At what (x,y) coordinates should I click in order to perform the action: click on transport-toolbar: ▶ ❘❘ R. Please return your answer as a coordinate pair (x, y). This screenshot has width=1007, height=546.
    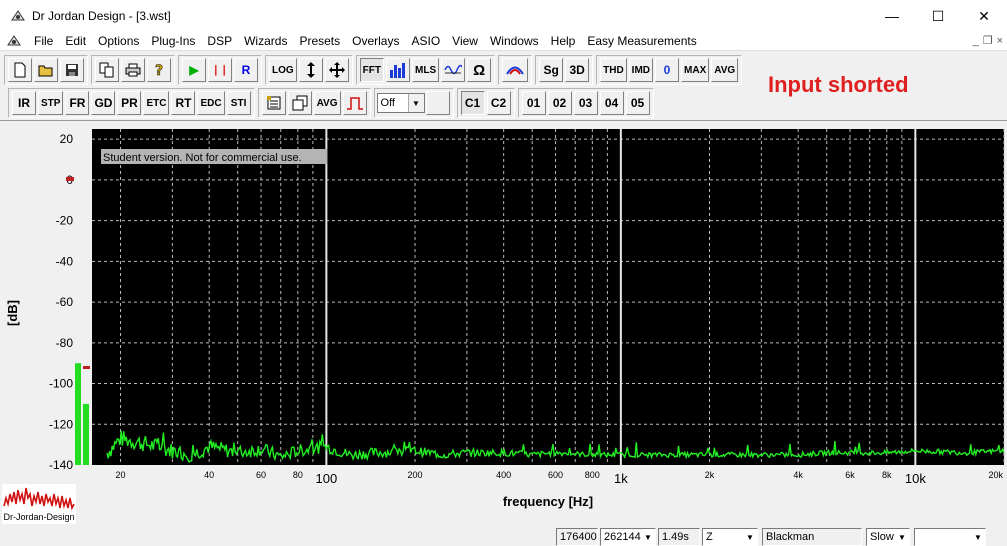
    Looking at the image, I should click on (220, 70).